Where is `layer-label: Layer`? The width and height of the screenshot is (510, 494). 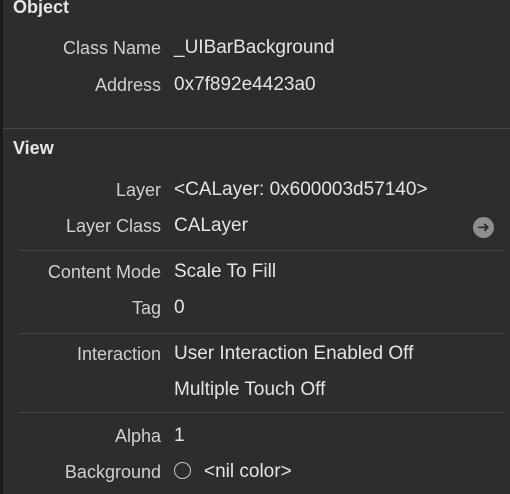 layer-label: Layer is located at coordinates (138, 190).